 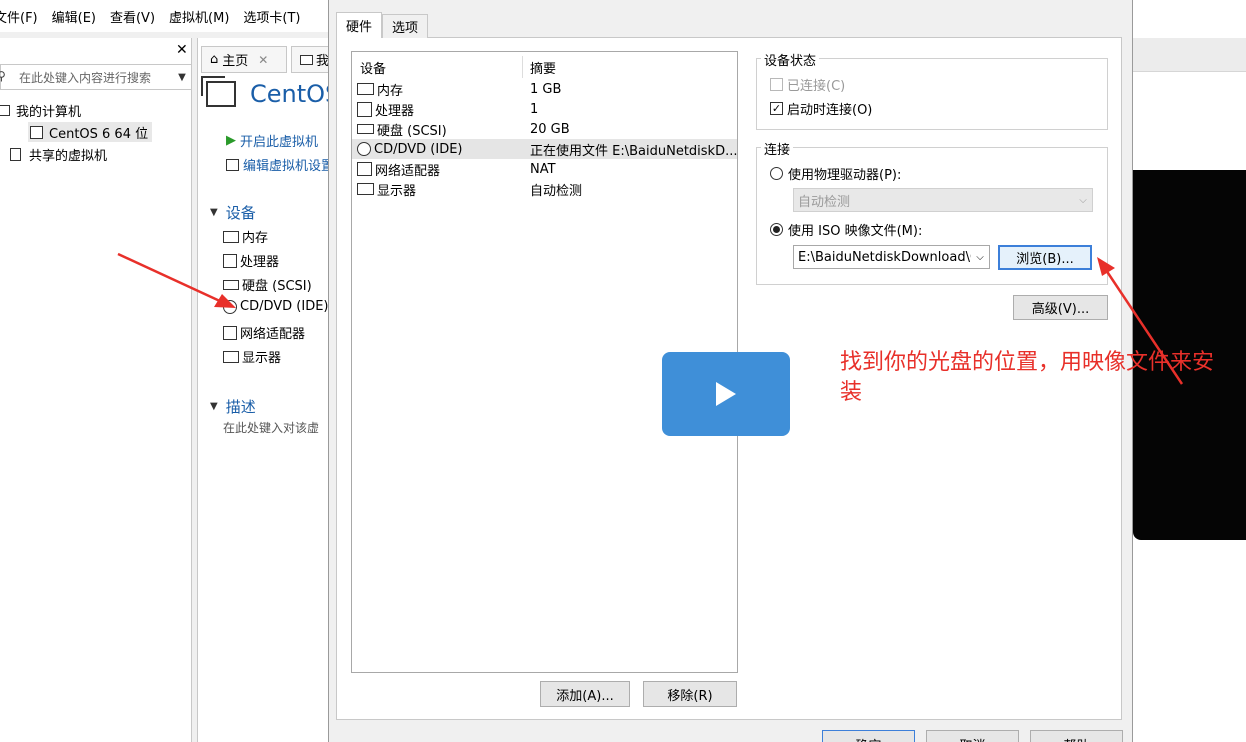 I want to click on arrow-to-browse, so click(x=1144, y=327).